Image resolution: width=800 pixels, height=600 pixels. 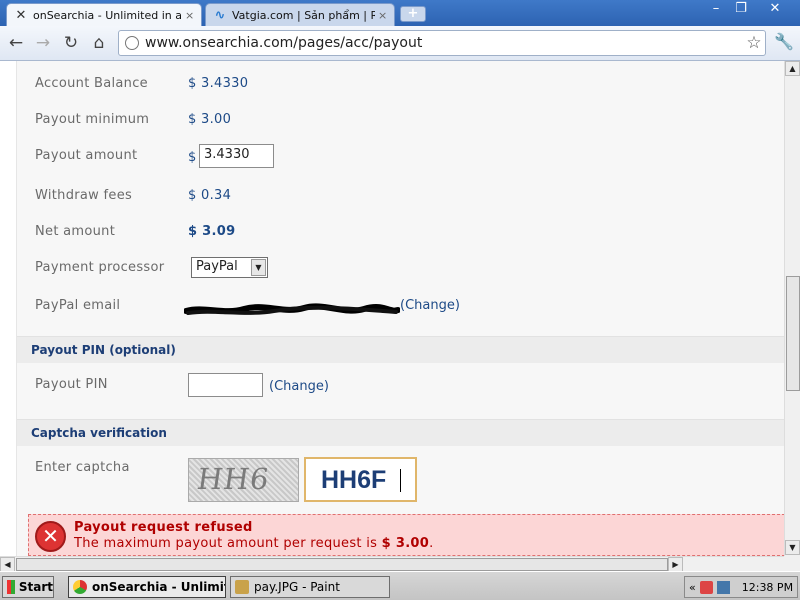 What do you see at coordinates (431, 543) in the screenshot?
I see `error-message-suffix: .` at bounding box center [431, 543].